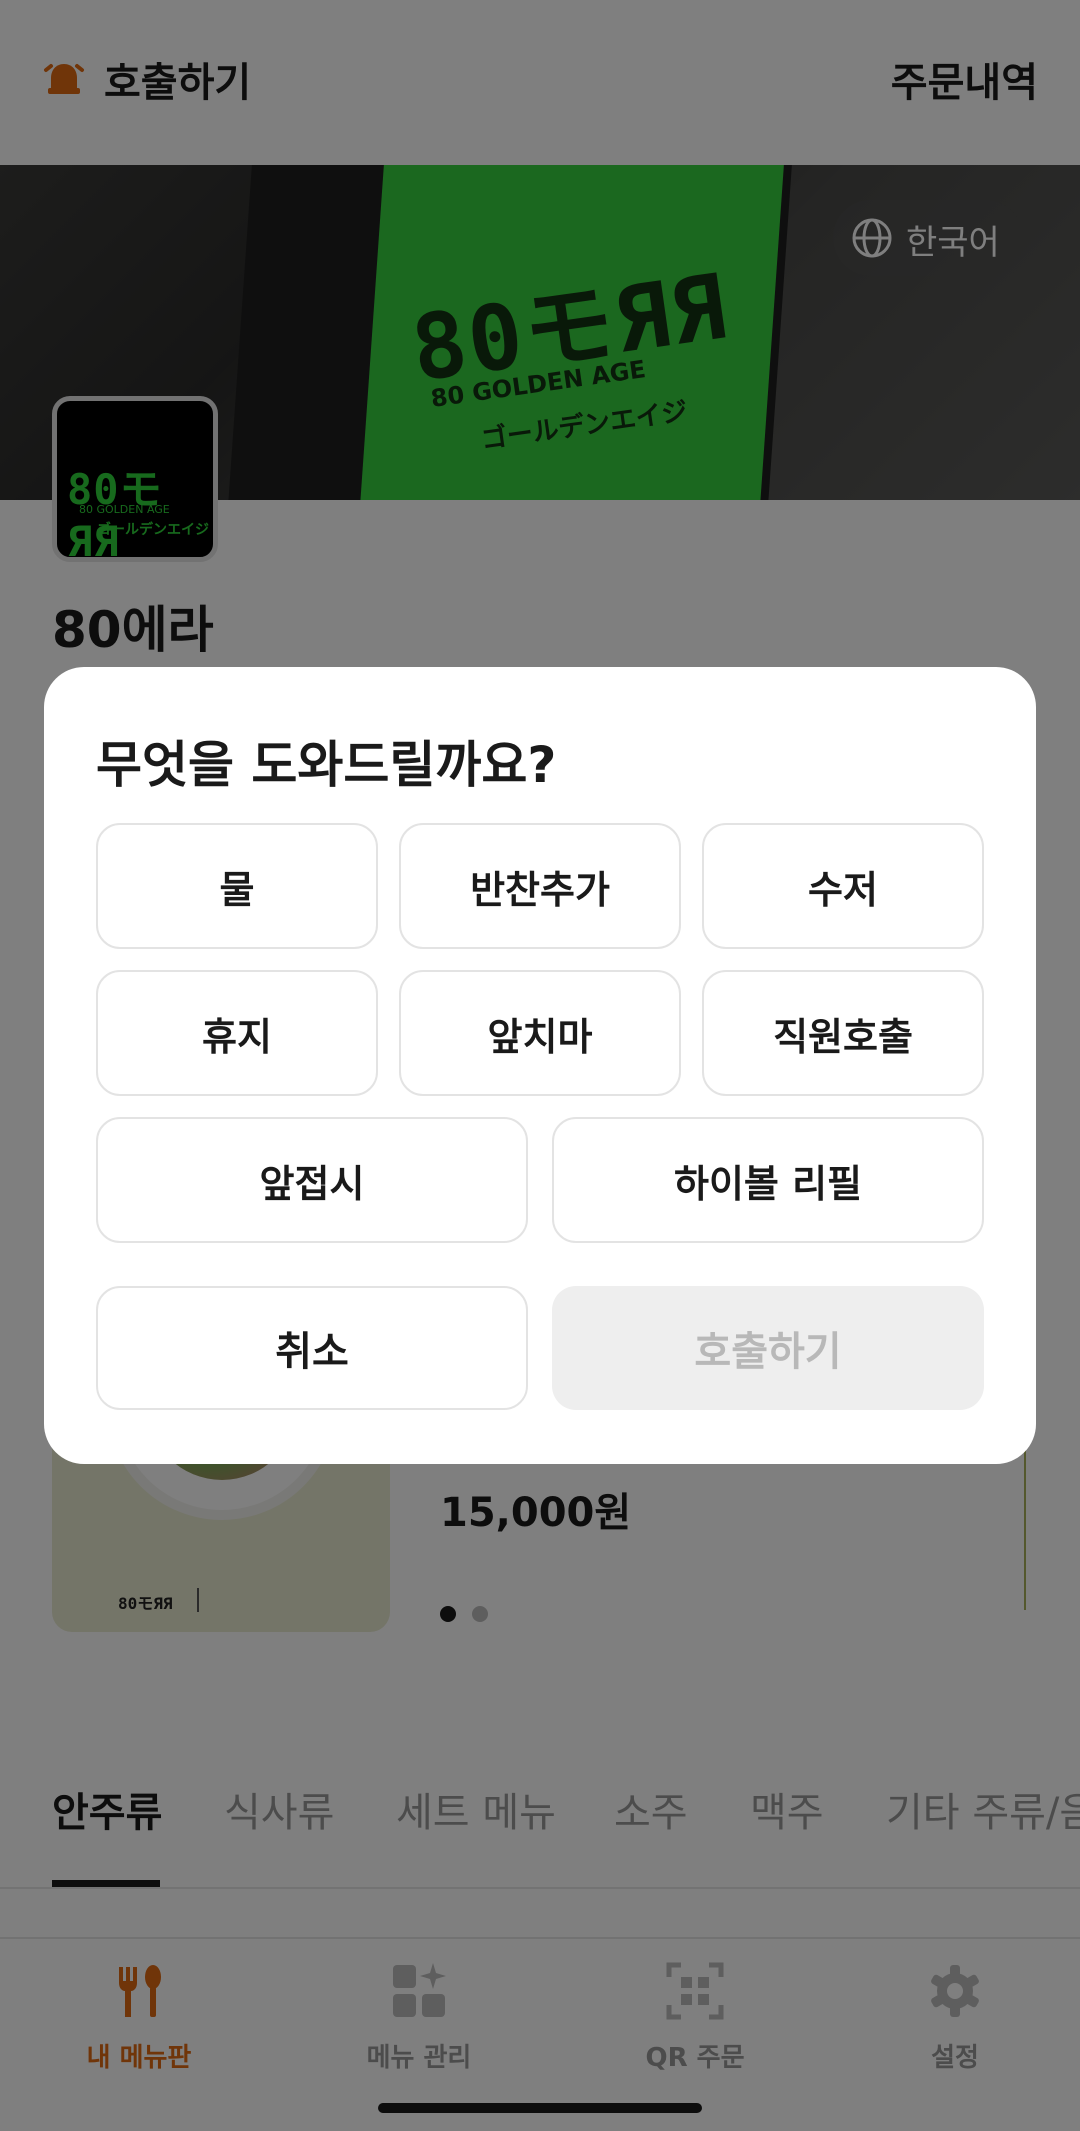  I want to click on option-tissue: 휴지, so click(237, 1033).